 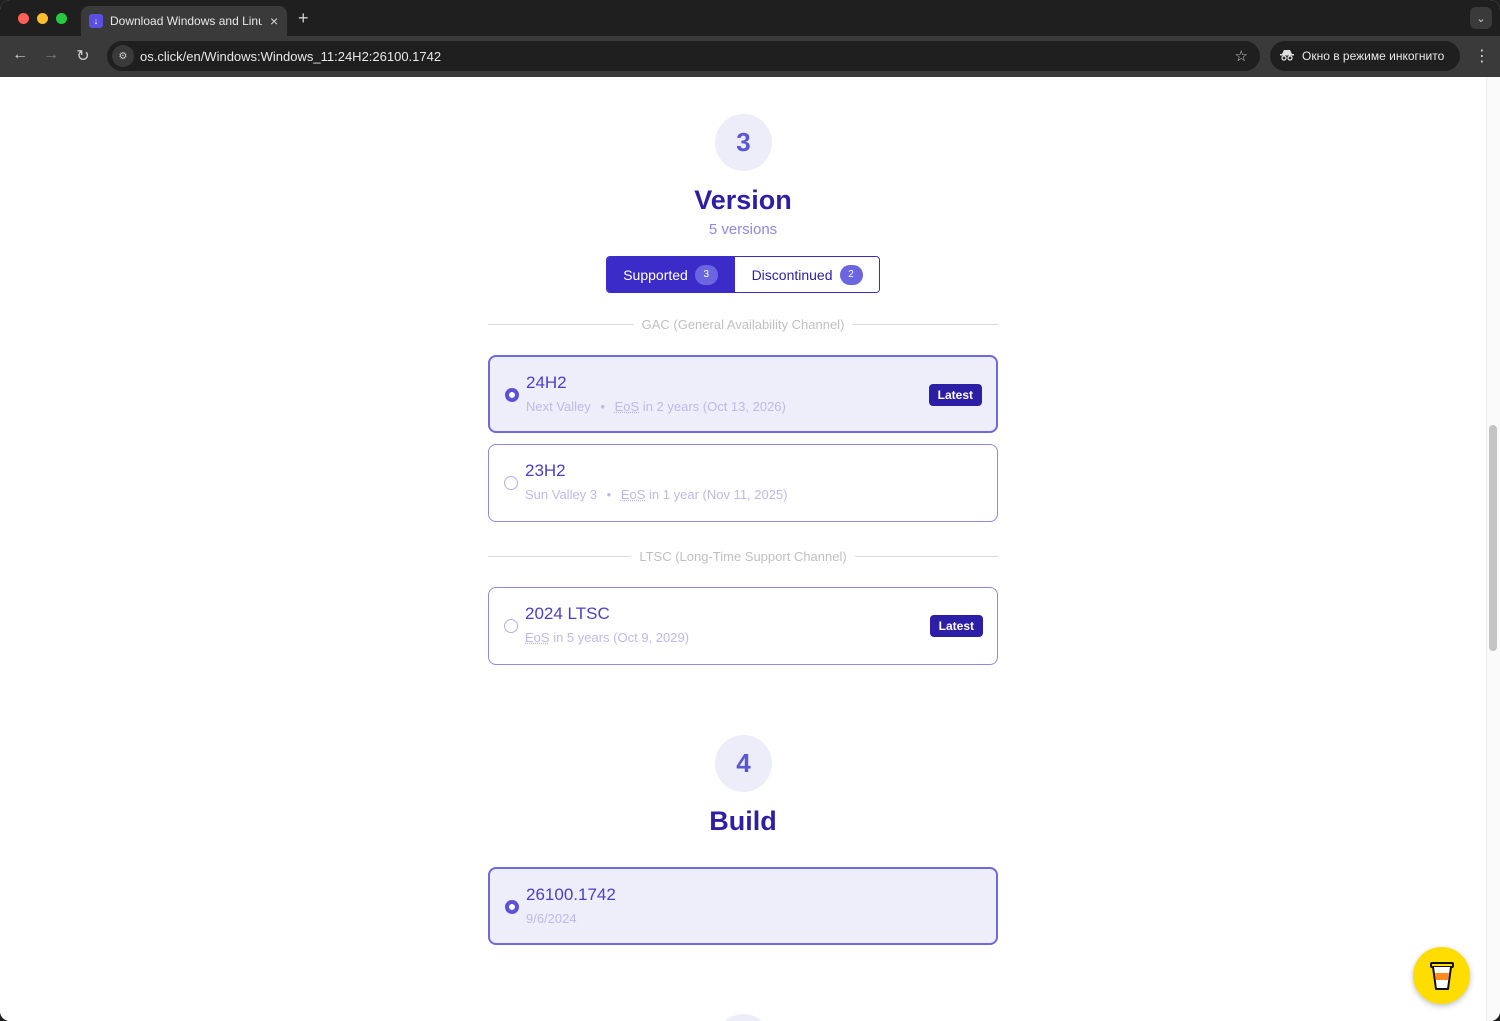 I want to click on version-count: 5 versions, so click(x=743, y=229).